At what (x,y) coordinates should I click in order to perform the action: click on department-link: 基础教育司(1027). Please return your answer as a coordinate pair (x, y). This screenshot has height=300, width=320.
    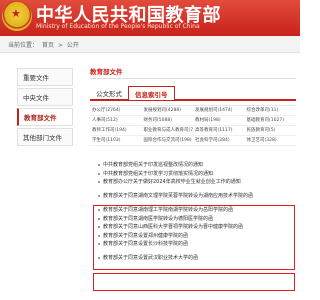
    Looking at the image, I should click on (271, 120).